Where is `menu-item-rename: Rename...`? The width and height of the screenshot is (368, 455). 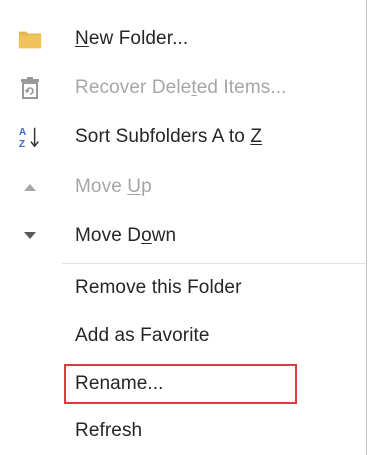 menu-item-rename: Rename... is located at coordinates (183, 384).